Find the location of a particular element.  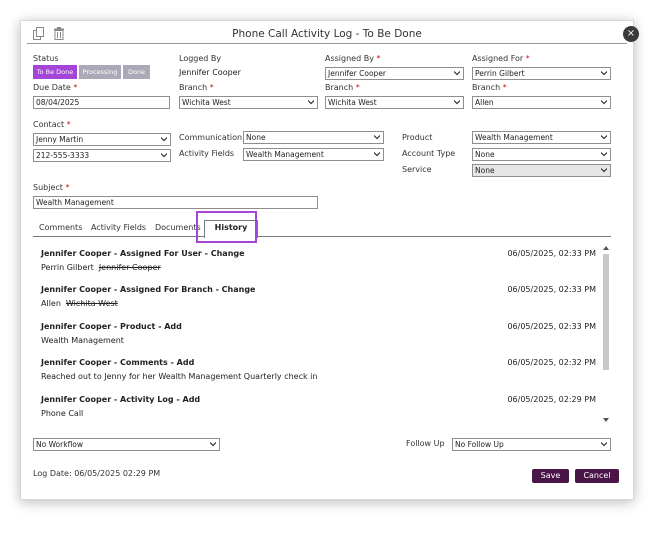

log-date: Log Date: 06/05/2025 02:29 PM is located at coordinates (97, 473).